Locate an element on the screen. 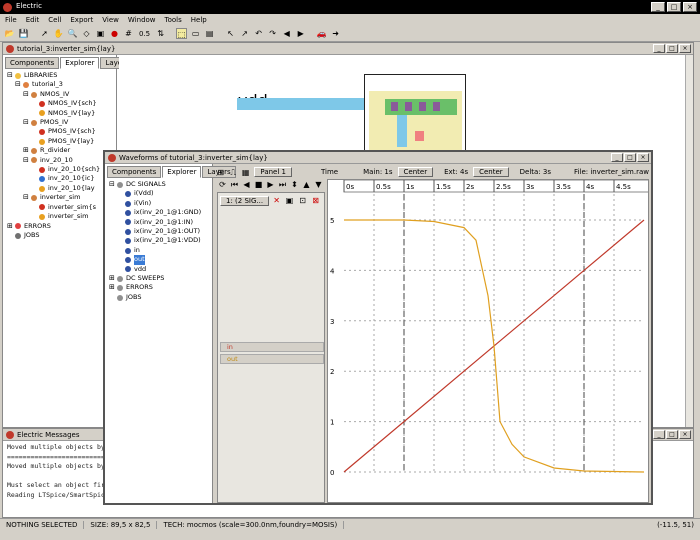 This screenshot has height=540, width=700. zoom-fit-icon: ⬍ is located at coordinates (294, 184).